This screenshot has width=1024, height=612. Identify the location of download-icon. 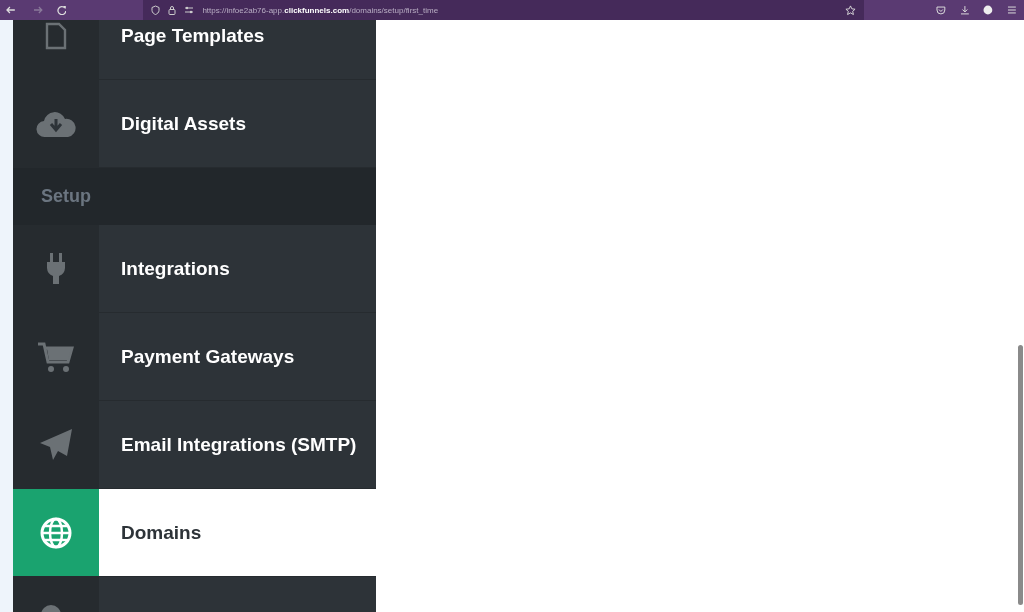
(964, 10).